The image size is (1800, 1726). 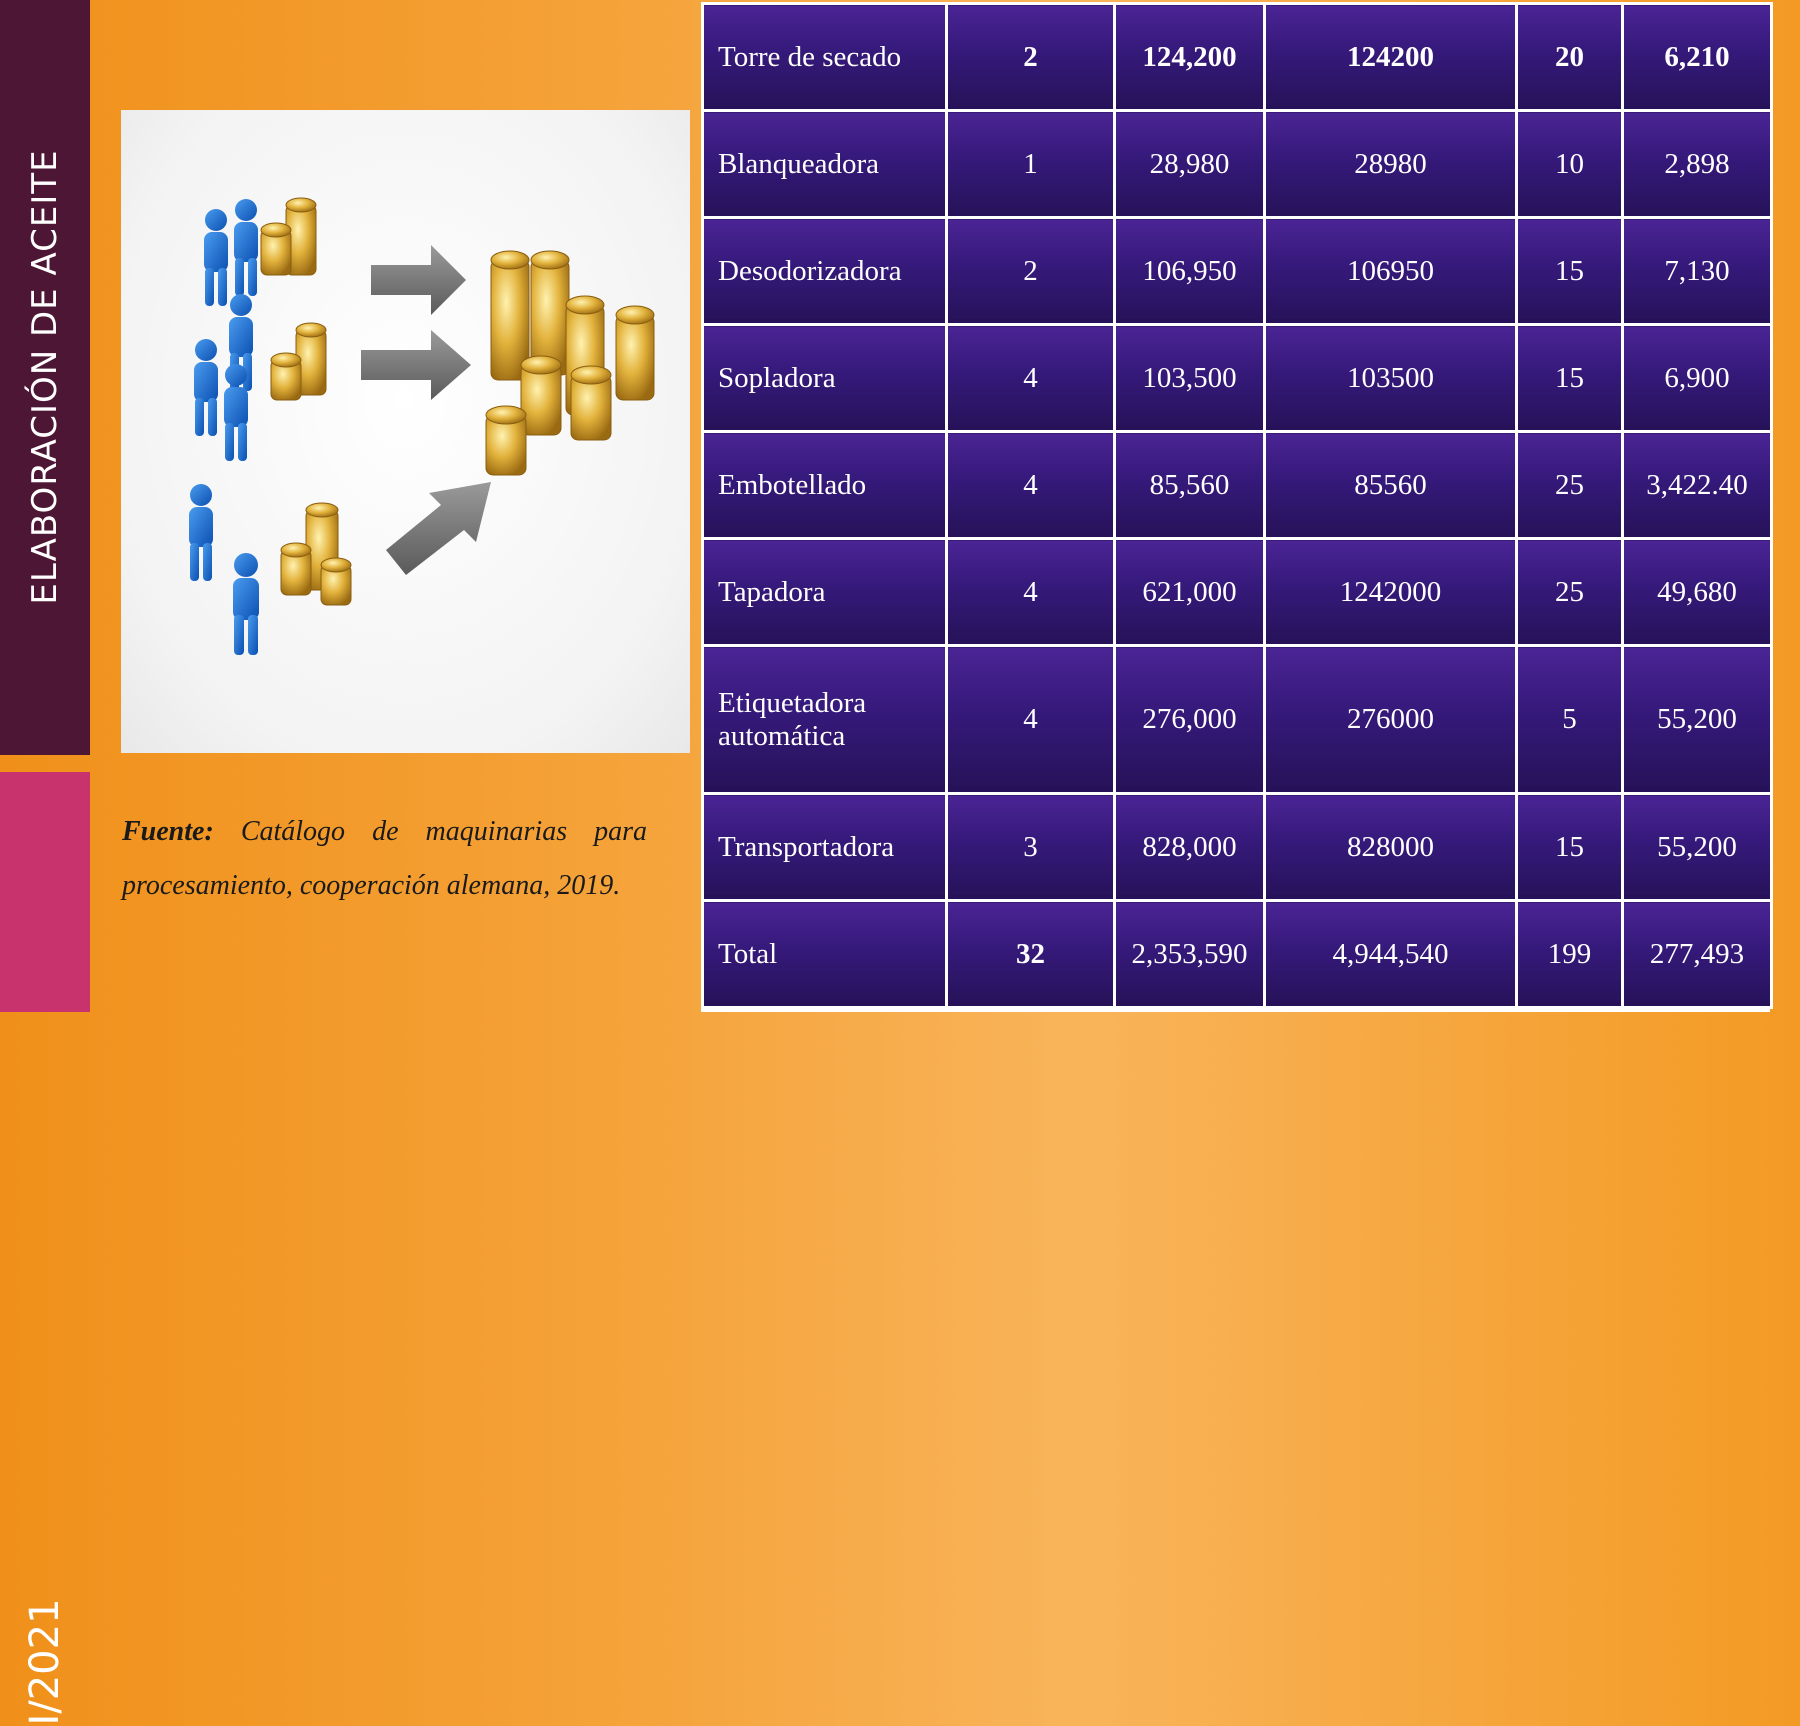 I want to click on machine-name-cell: Desodorizadora, so click(x=824, y=271).